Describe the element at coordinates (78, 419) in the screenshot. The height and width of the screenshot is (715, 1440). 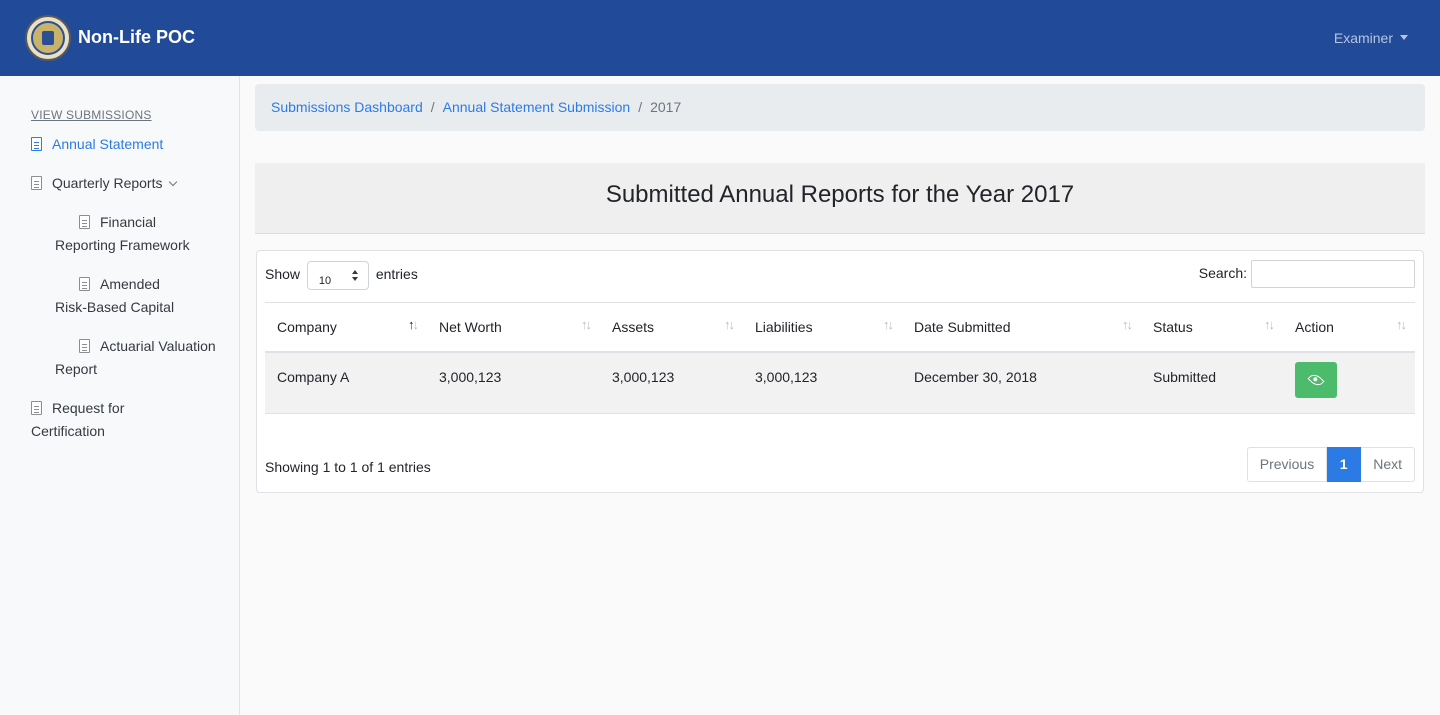
I see `sidebar-item-label: Request for Certification` at that location.